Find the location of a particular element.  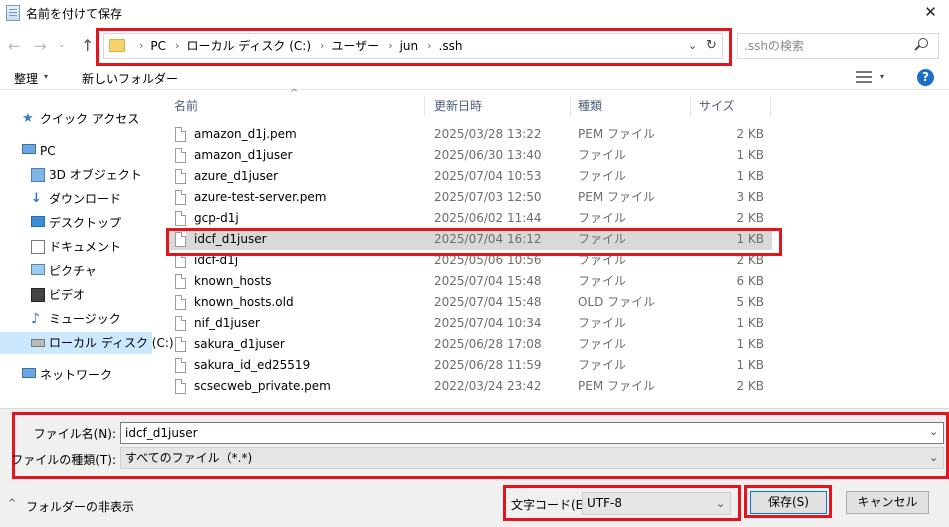

cancel-button: キャンセル is located at coordinates (887, 502).